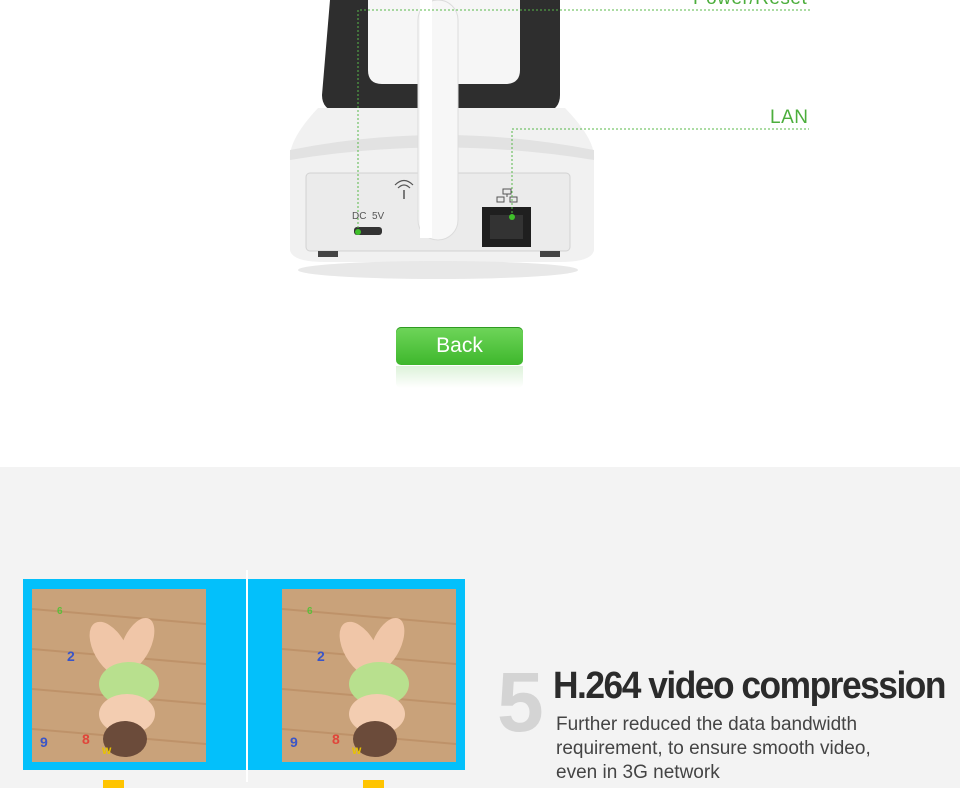 This screenshot has height=788, width=960. What do you see at coordinates (750, 5) in the screenshot?
I see `power-reset-label: Power/Reset` at bounding box center [750, 5].